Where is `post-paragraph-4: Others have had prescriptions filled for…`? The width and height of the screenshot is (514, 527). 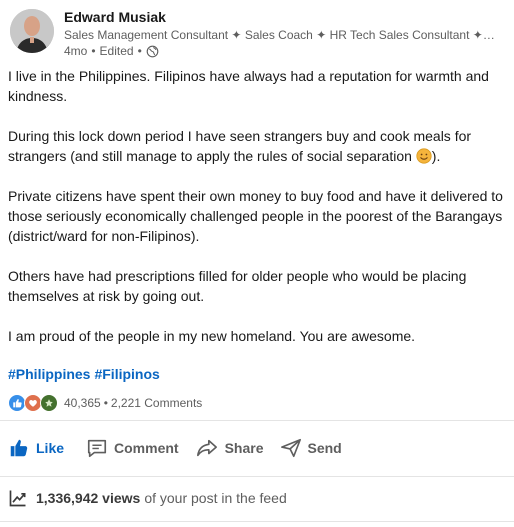 post-paragraph-4: Others have had prescriptions filled for… is located at coordinates (237, 286).